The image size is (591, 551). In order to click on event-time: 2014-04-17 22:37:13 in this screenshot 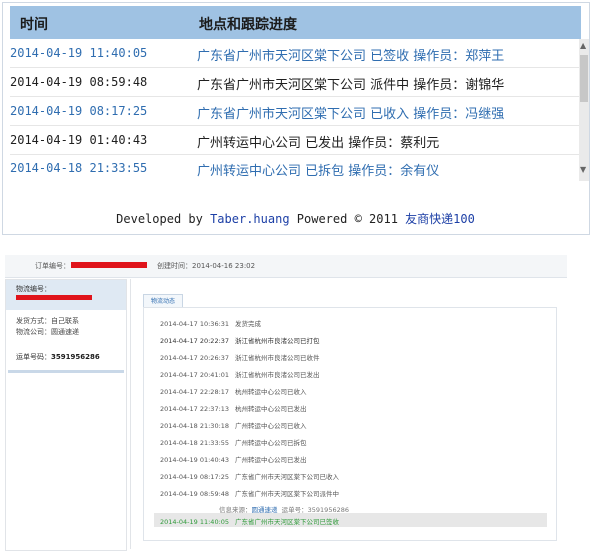, I will do `click(195, 409)`.